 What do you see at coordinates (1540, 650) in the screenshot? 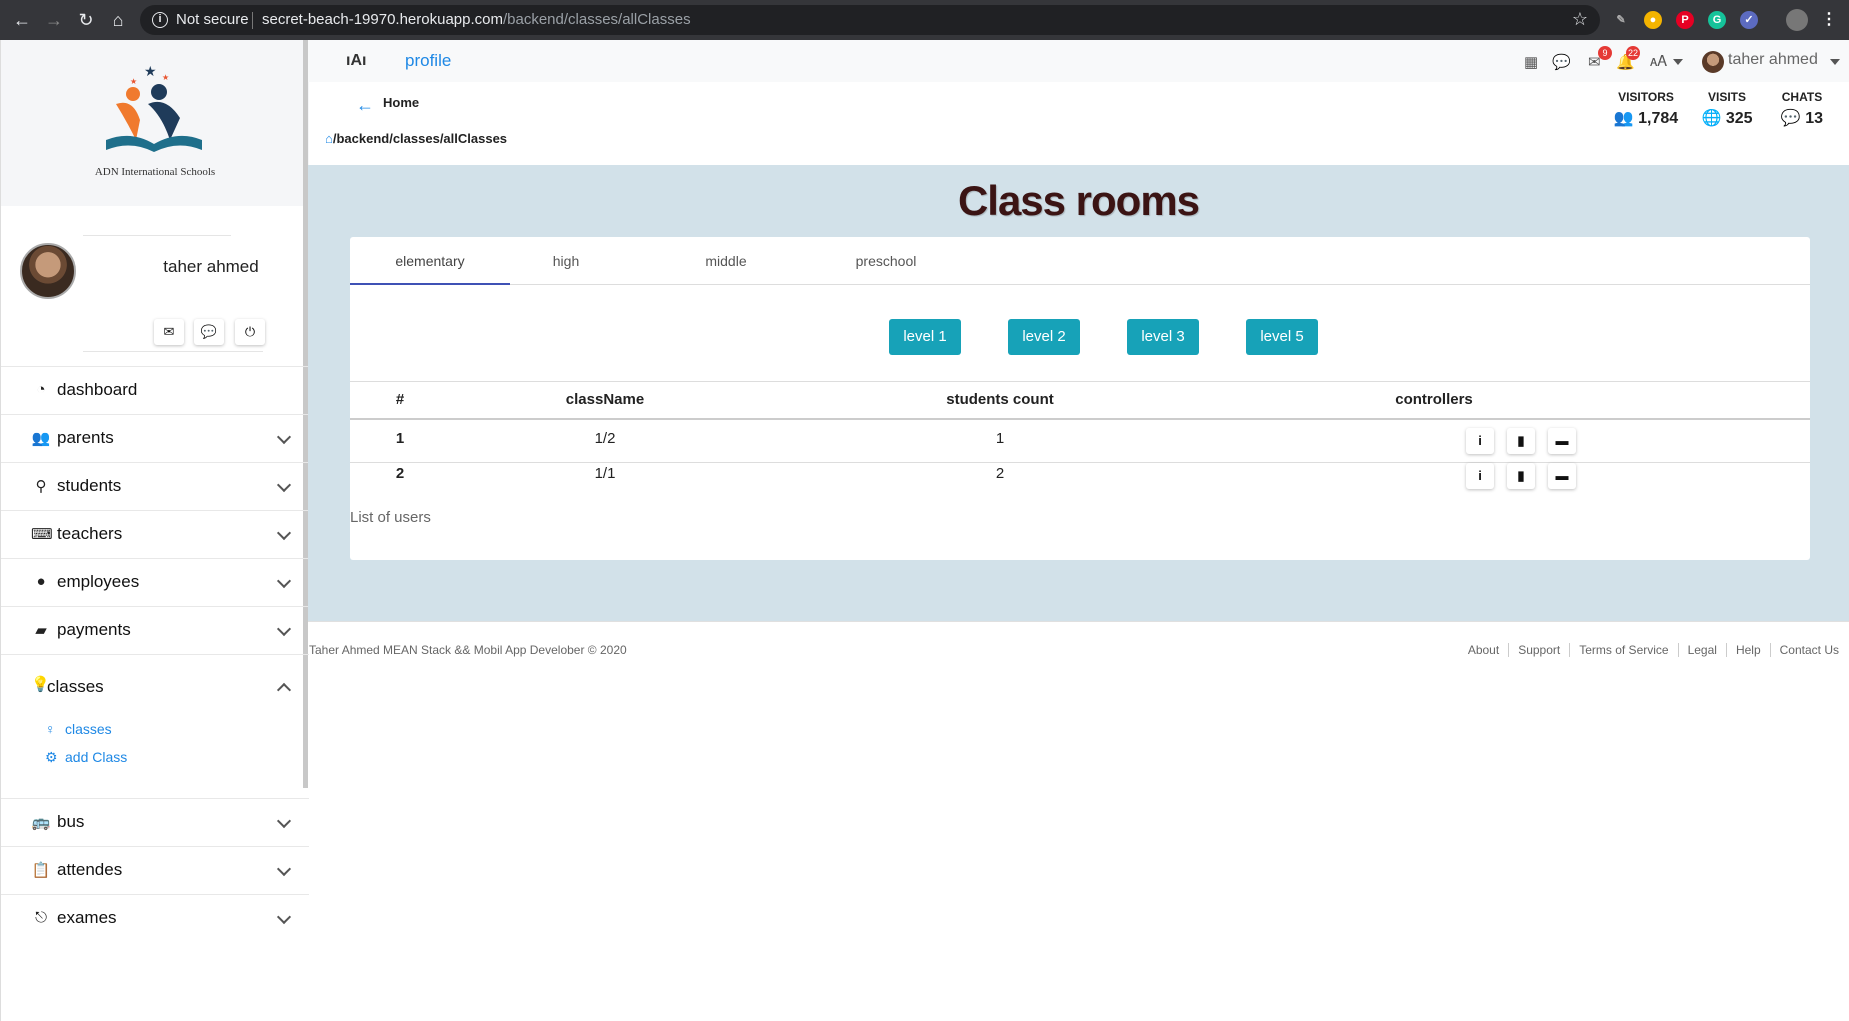
I see `footer-link-support: Support` at bounding box center [1540, 650].